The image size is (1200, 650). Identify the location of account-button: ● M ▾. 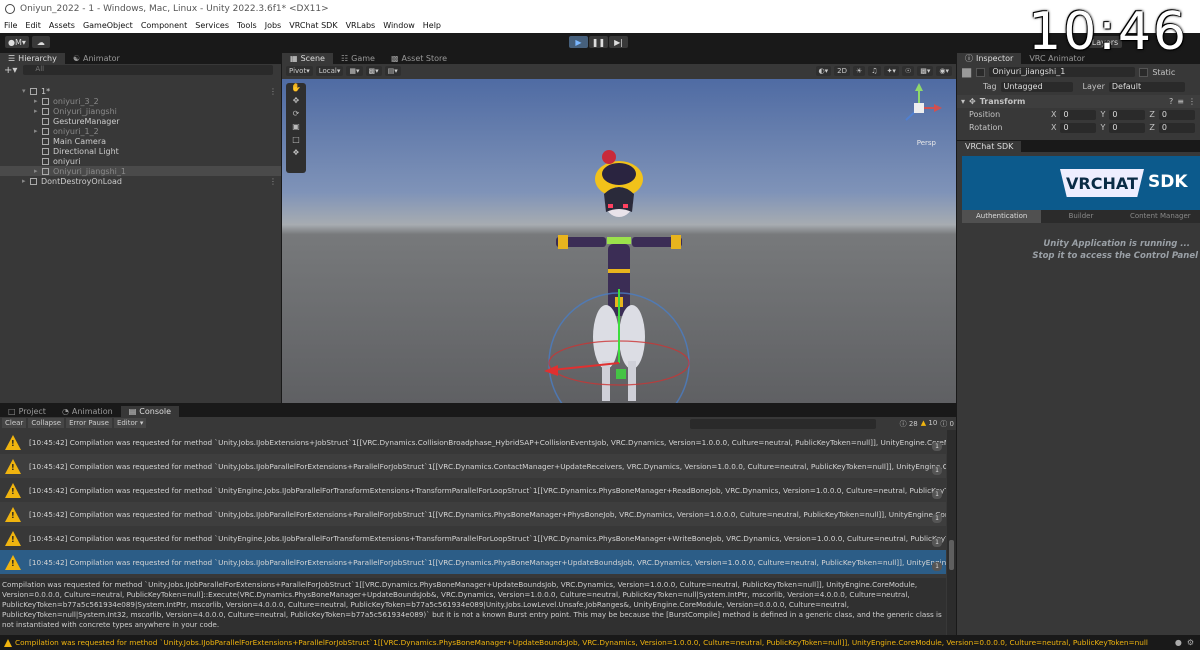
(17, 42).